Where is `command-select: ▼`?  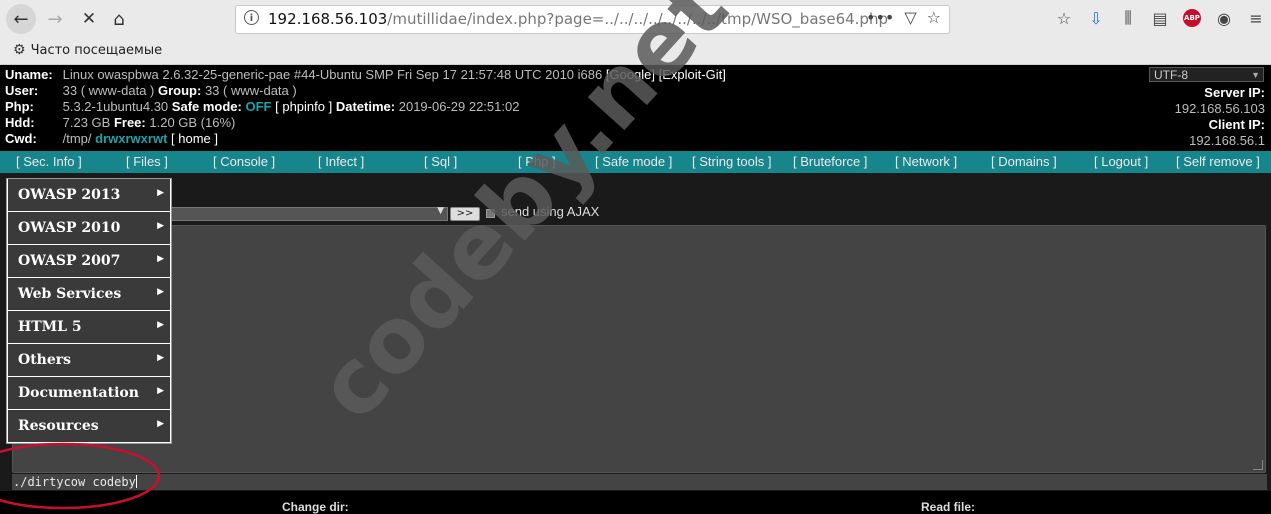
command-select: ▼ is located at coordinates (308, 213).